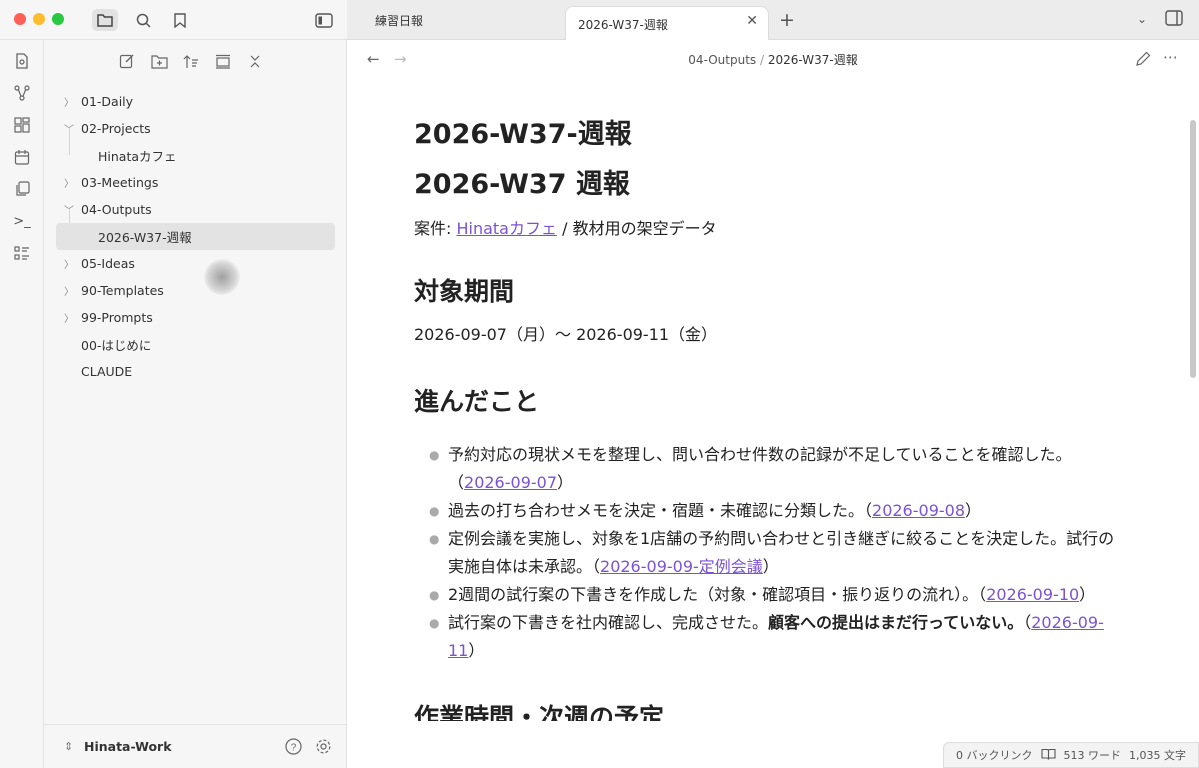 This screenshot has height=768, width=1199. What do you see at coordinates (566, 334) in the screenshot?
I see `period-text: 2026-09-07（月）〜 2026-09-11（金）` at bounding box center [566, 334].